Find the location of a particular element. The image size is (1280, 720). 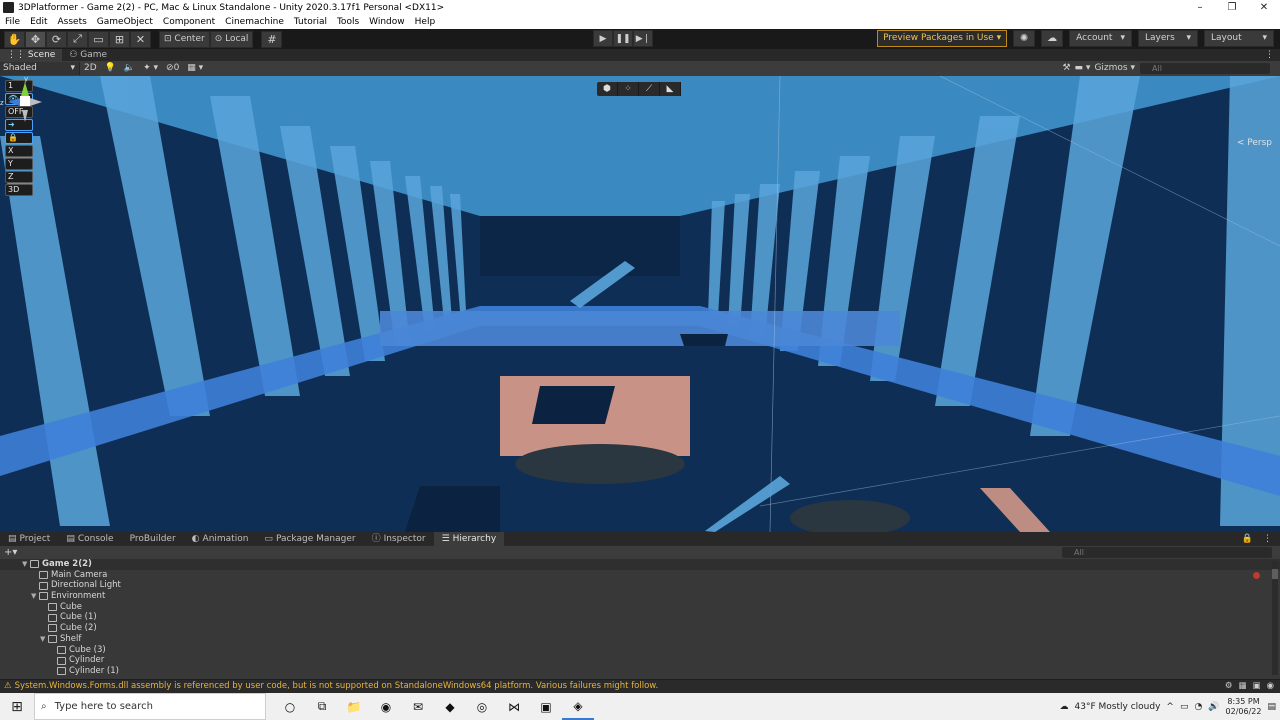

tab-probuilder: ProBuilder is located at coordinates (153, 539).